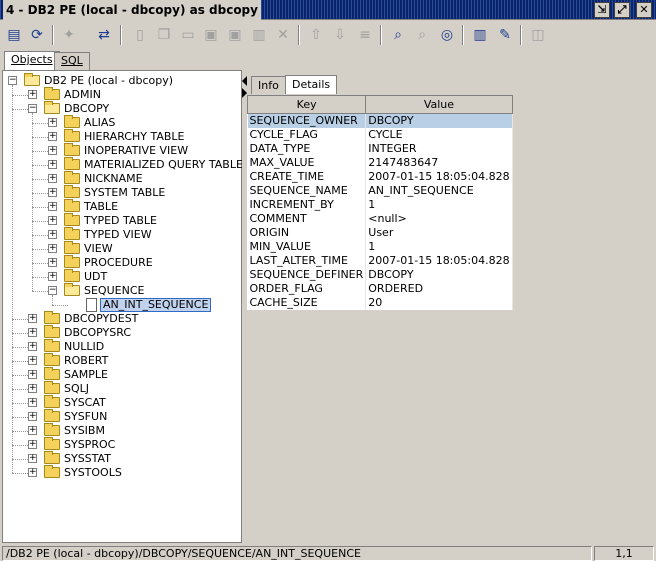 This screenshot has height=561, width=656. What do you see at coordinates (380, 120) in the screenshot?
I see `table-row: SEQUENCE_OWNER DBCOPY` at bounding box center [380, 120].